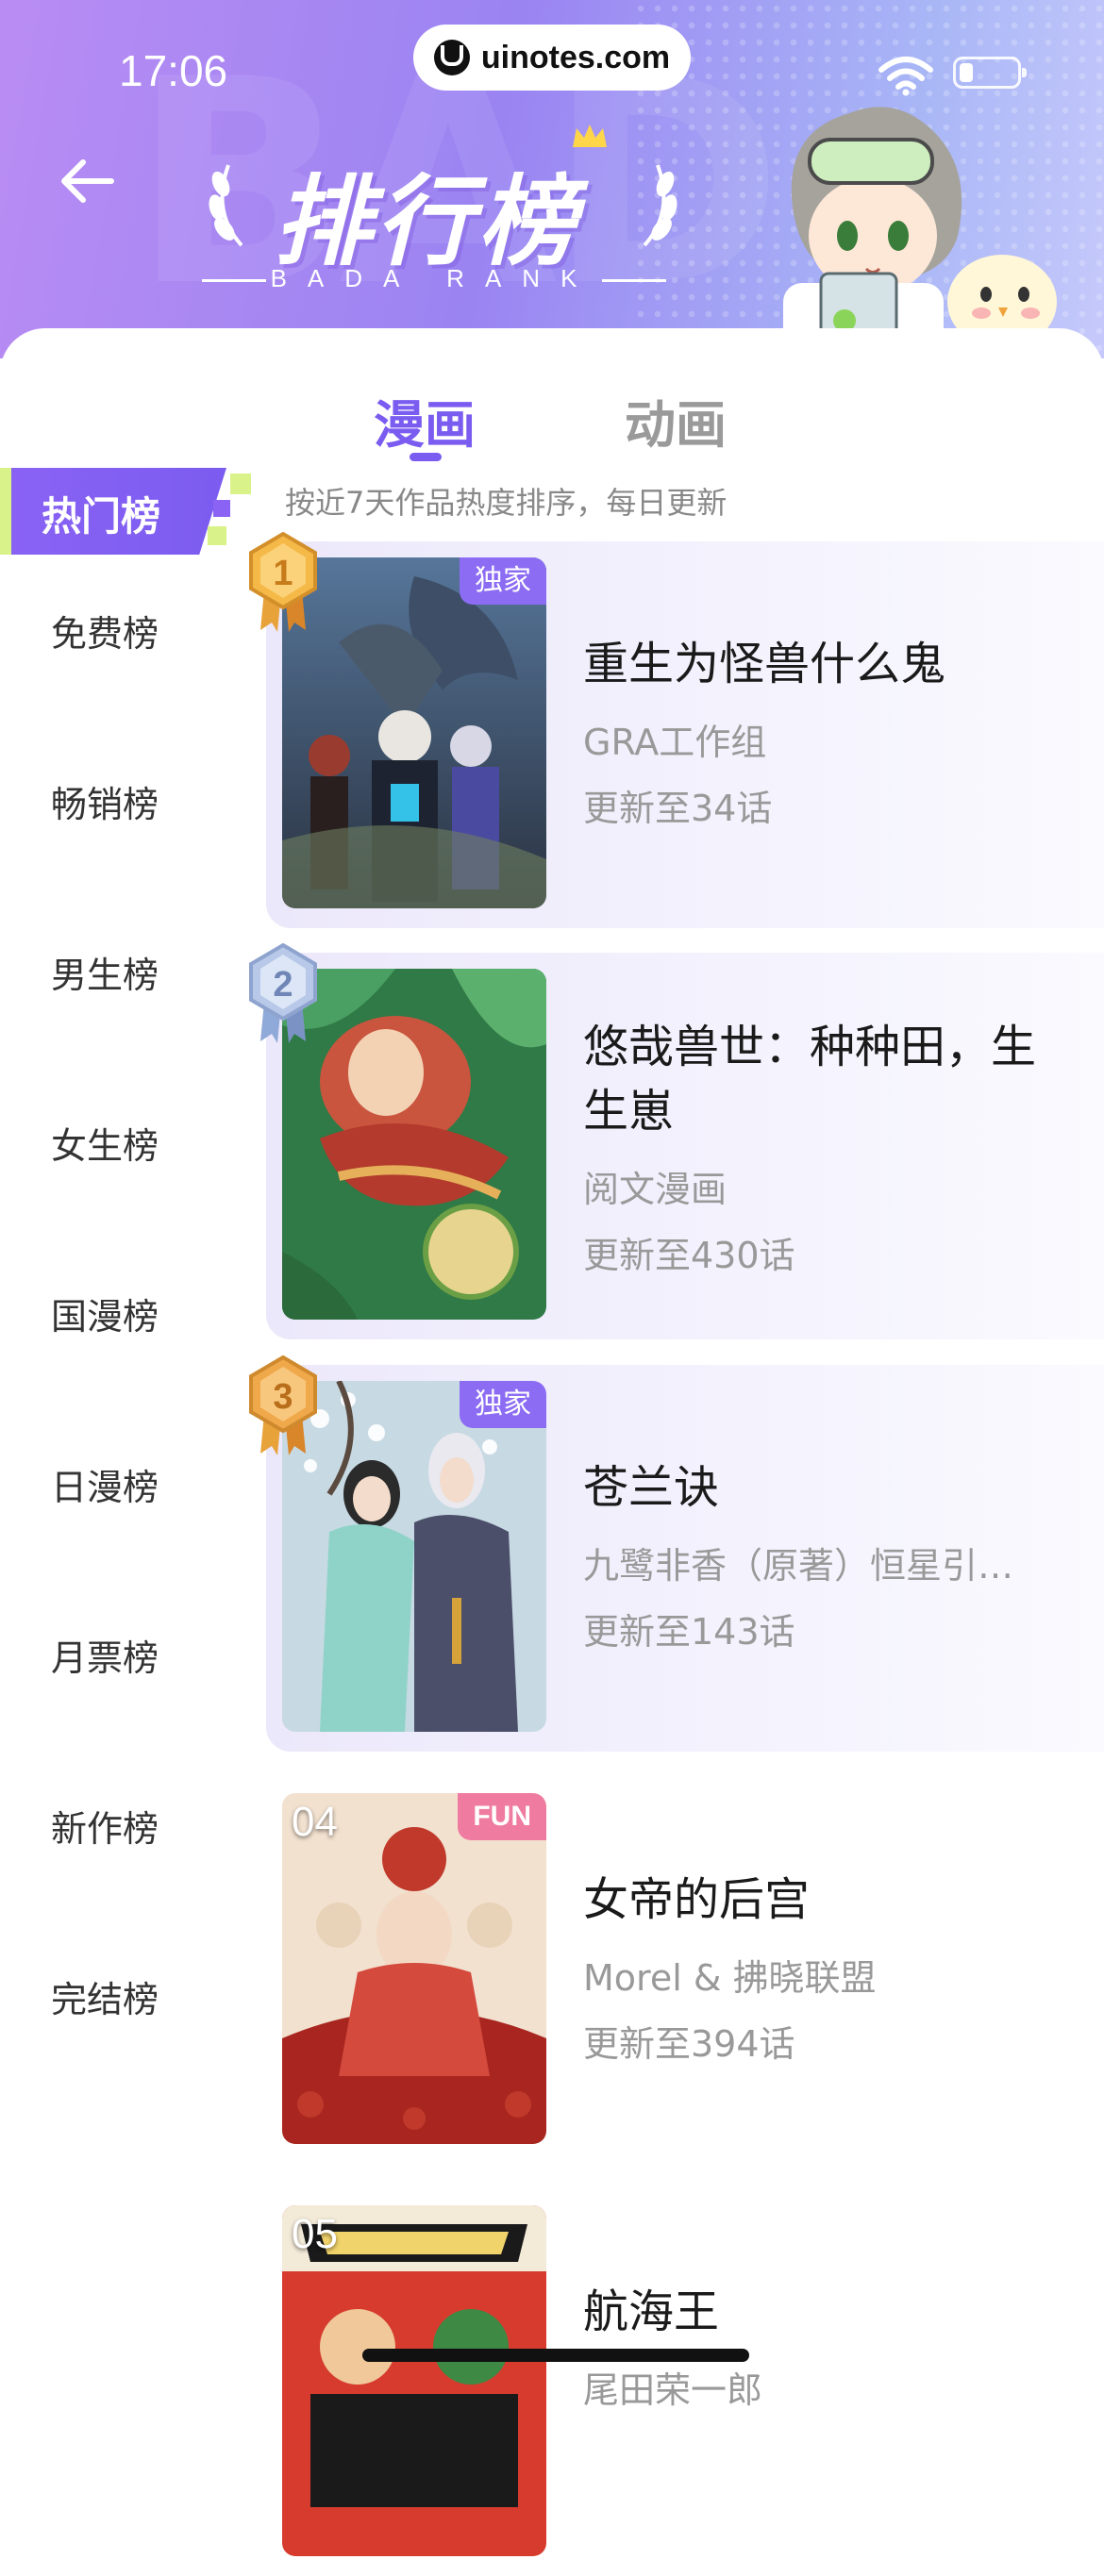 The width and height of the screenshot is (1104, 2576). What do you see at coordinates (315, 1822) in the screenshot?
I see `rank-number: 04` at bounding box center [315, 1822].